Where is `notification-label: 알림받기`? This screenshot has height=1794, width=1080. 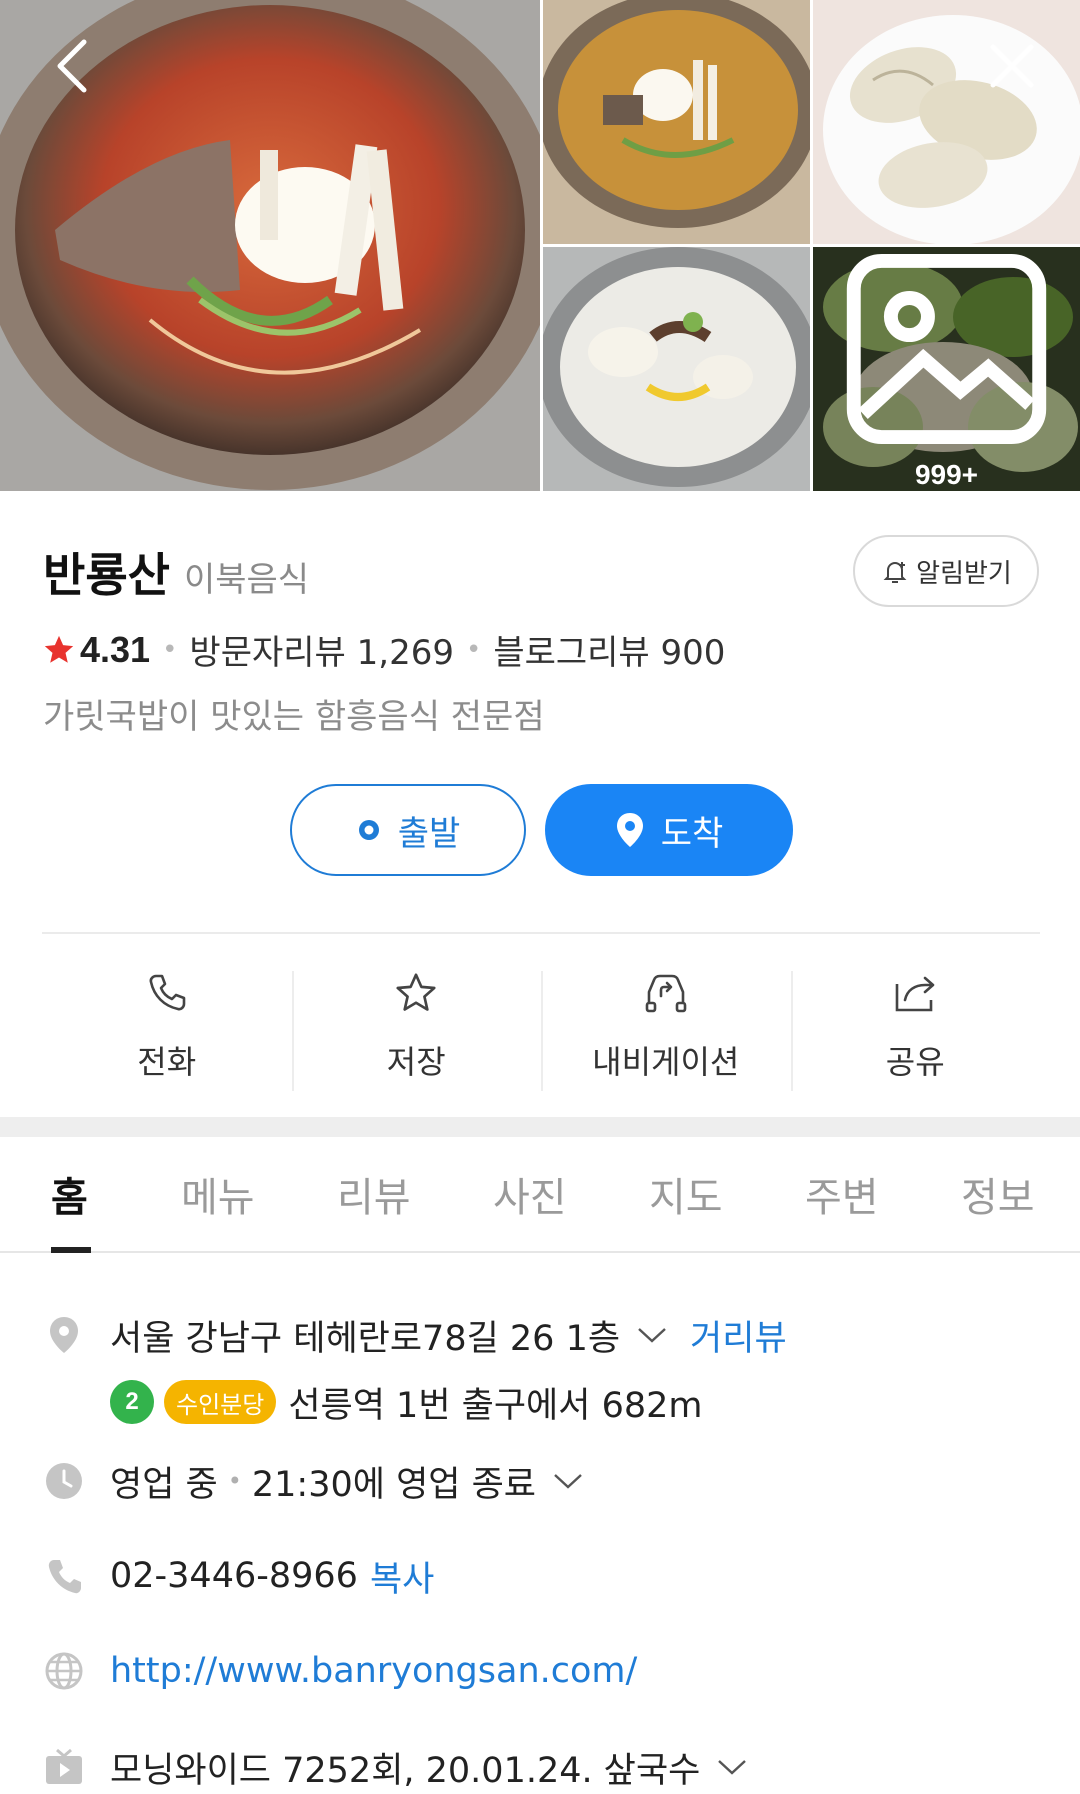 notification-label: 알림받기 is located at coordinates (964, 573).